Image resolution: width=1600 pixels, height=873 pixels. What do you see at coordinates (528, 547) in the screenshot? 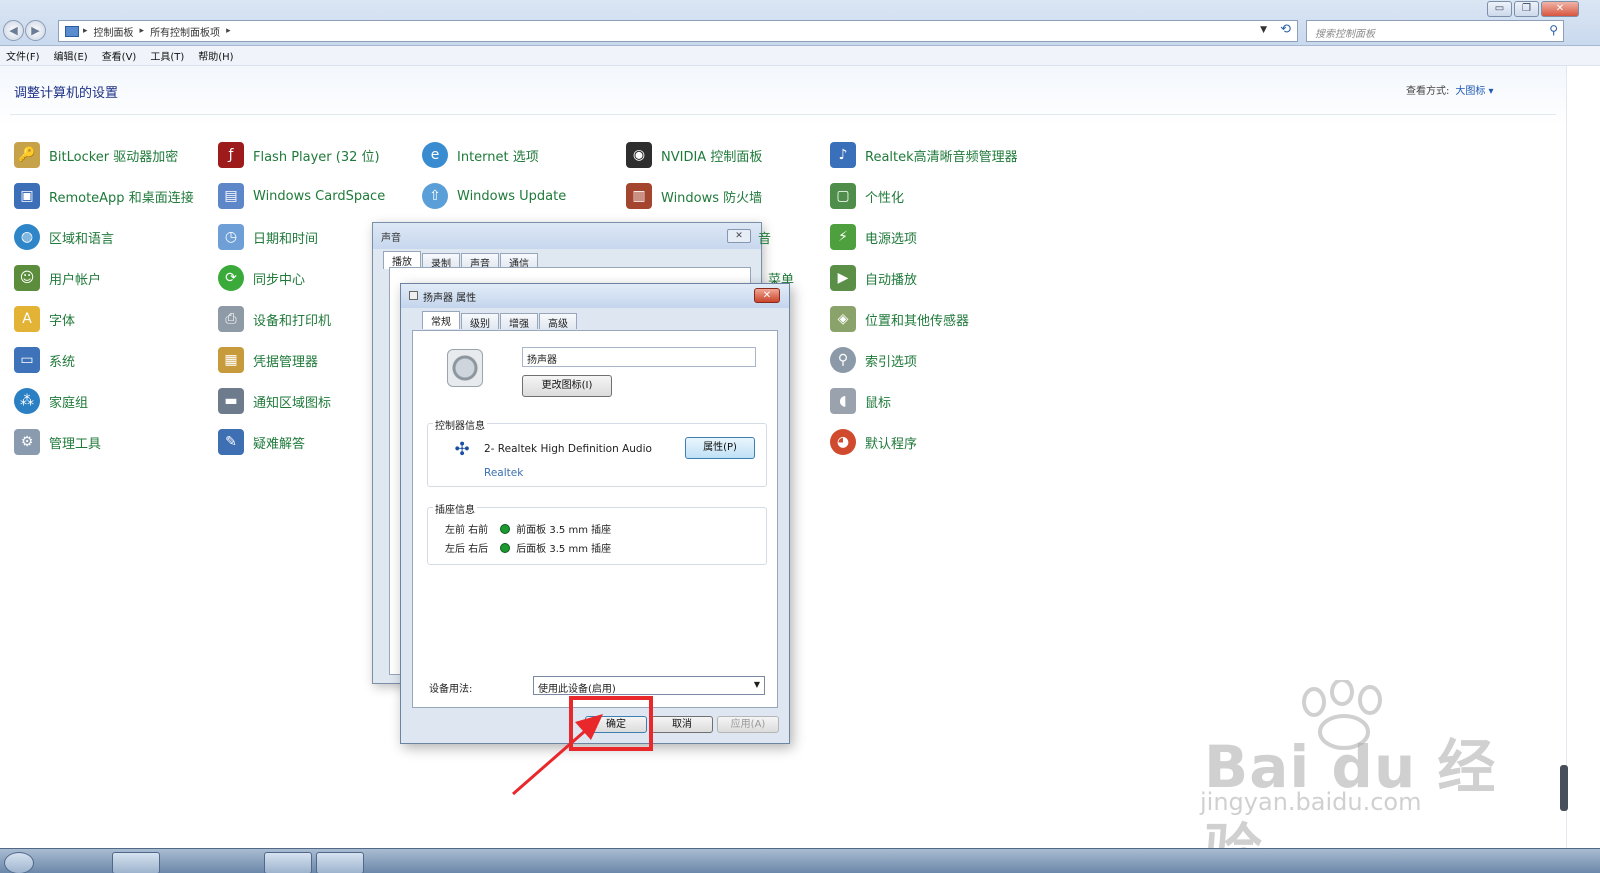
I see `jack-row: 左后 右后 后面板 3.5 mm 插座` at bounding box center [528, 547].